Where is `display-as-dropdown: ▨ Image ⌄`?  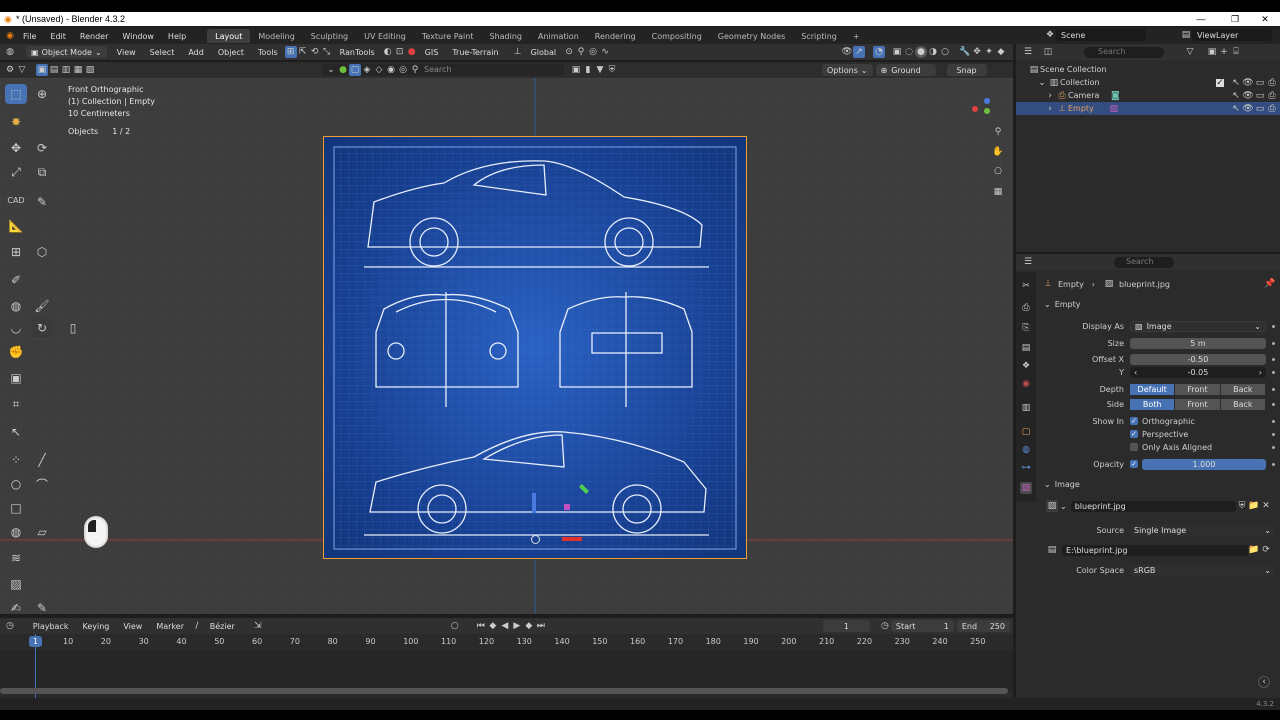
display-as-dropdown: ▨ Image ⌄ is located at coordinates (1198, 326).